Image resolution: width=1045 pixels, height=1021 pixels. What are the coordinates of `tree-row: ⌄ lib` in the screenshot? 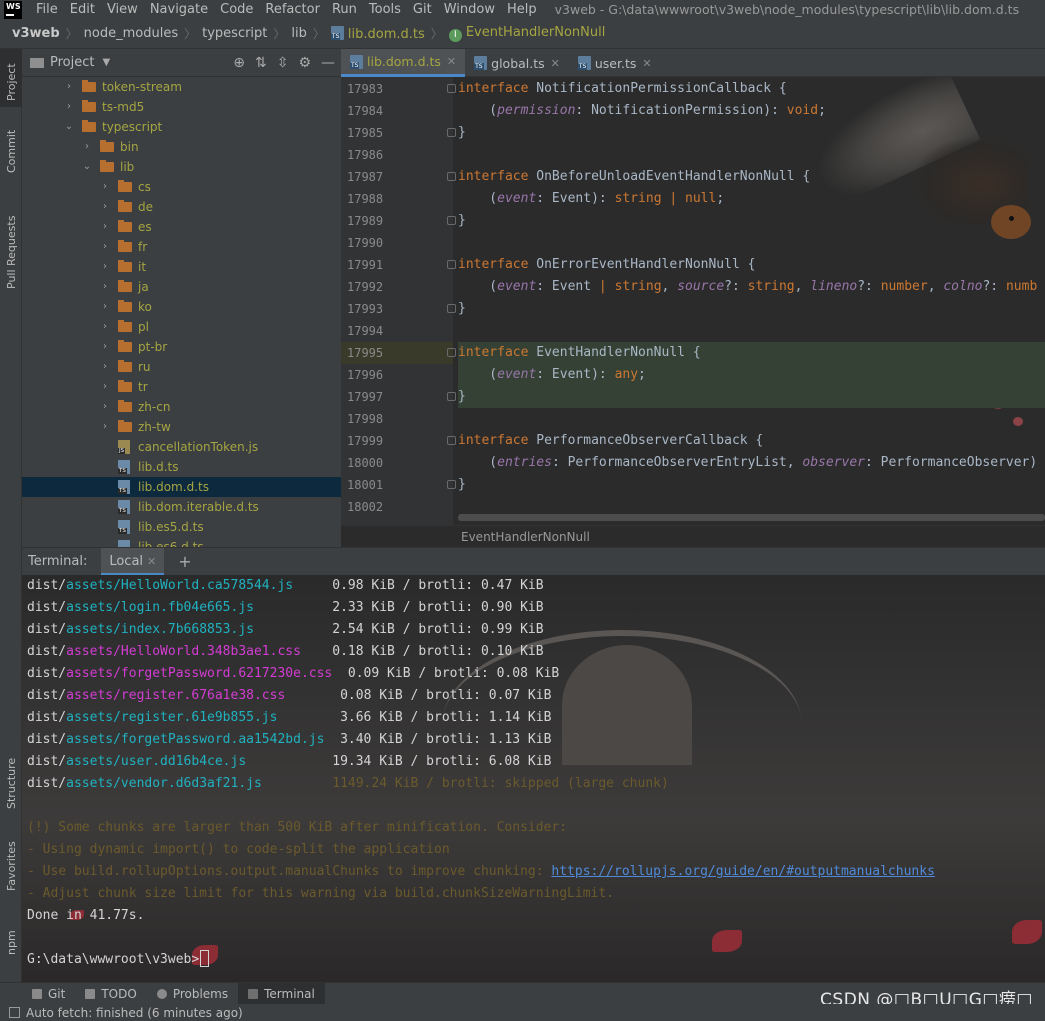 It's located at (181, 167).